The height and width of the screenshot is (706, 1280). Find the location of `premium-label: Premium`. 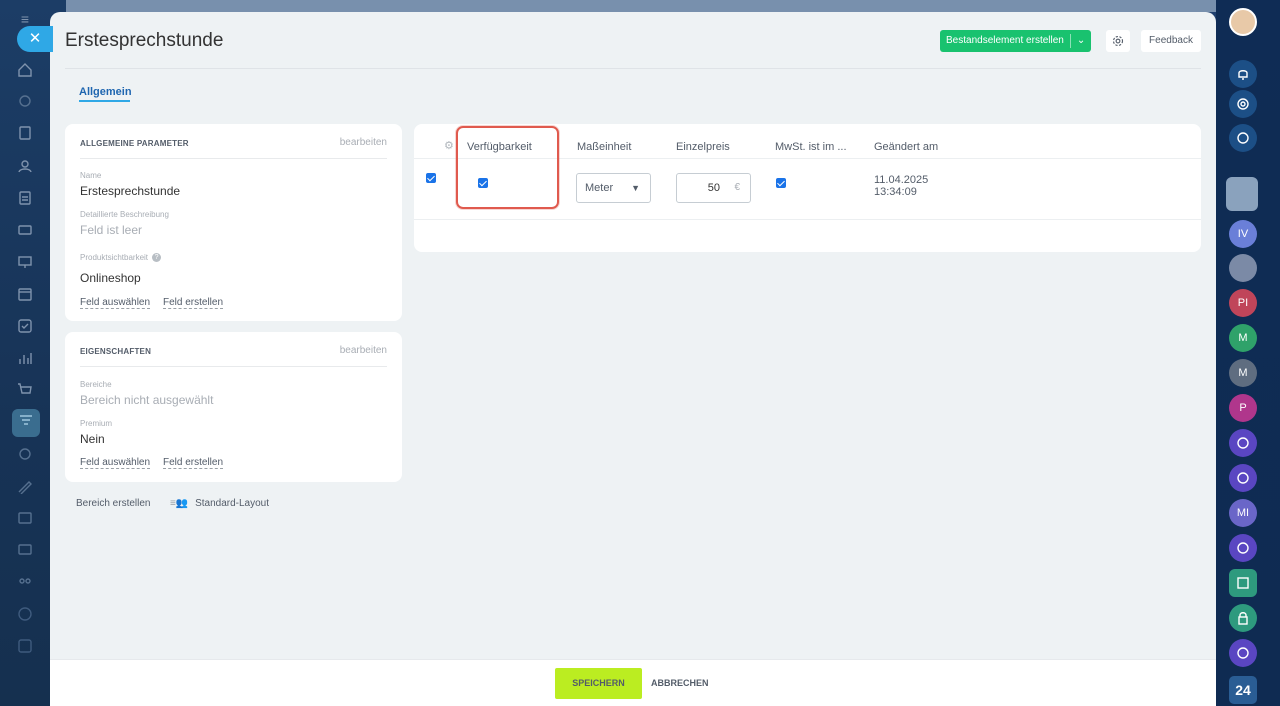

premium-label: Premium is located at coordinates (96, 423).